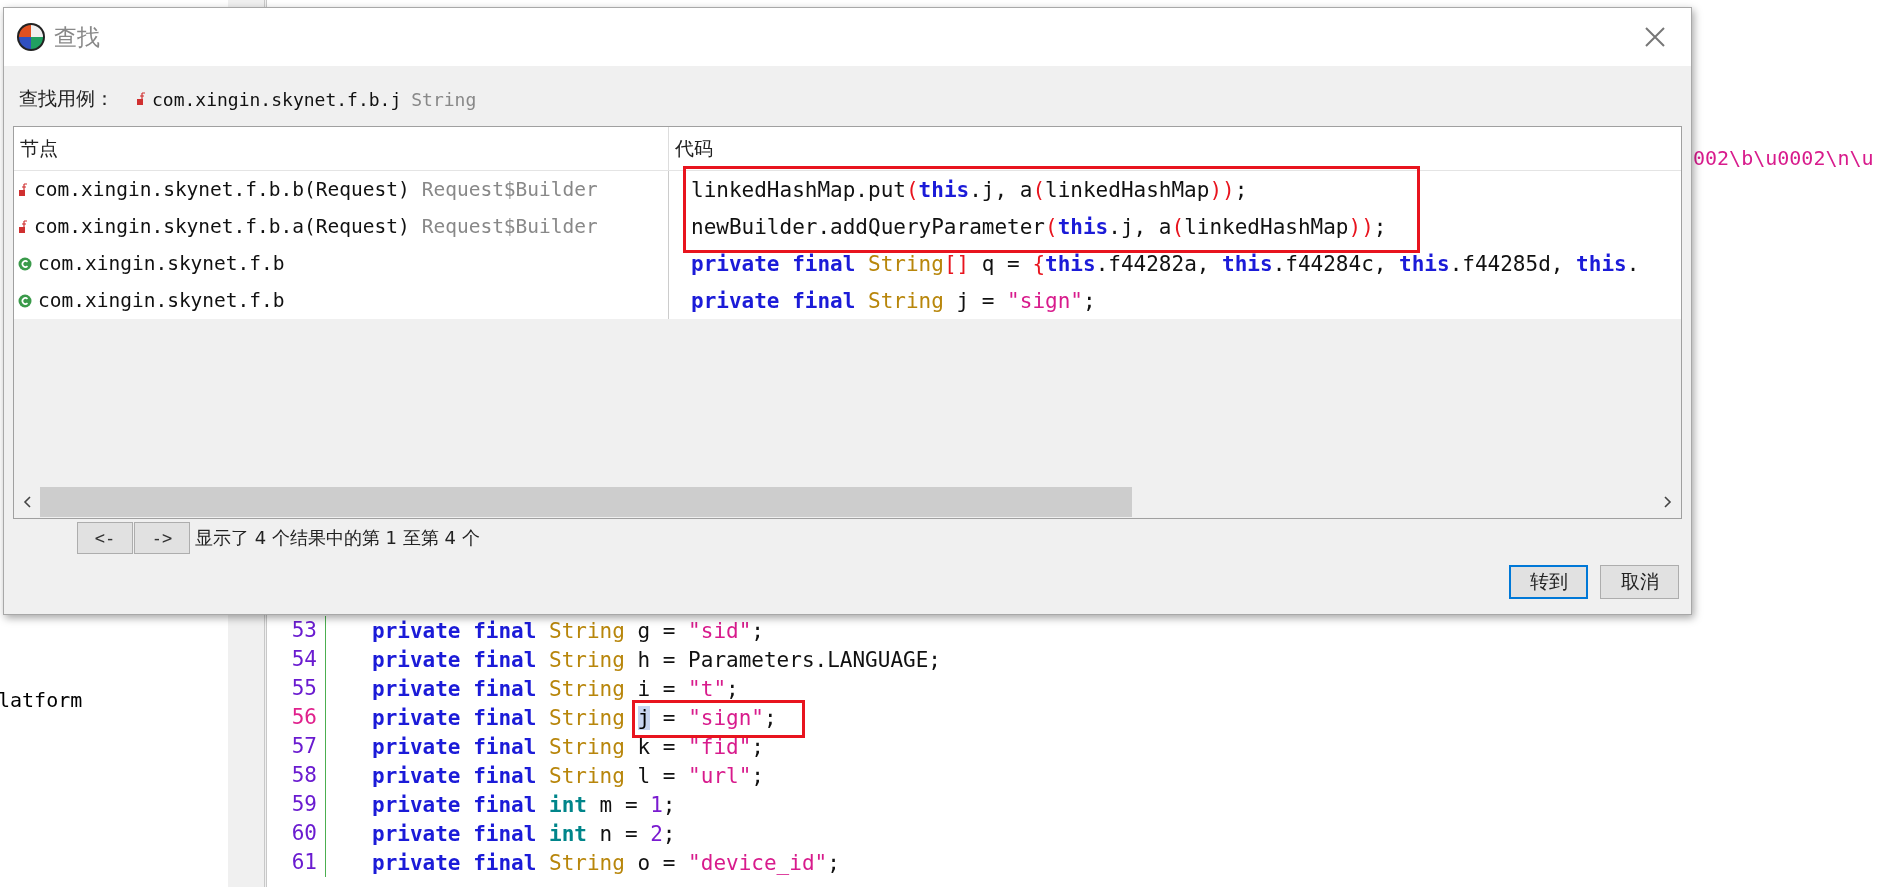  I want to click on app-logo-icon, so click(31, 37).